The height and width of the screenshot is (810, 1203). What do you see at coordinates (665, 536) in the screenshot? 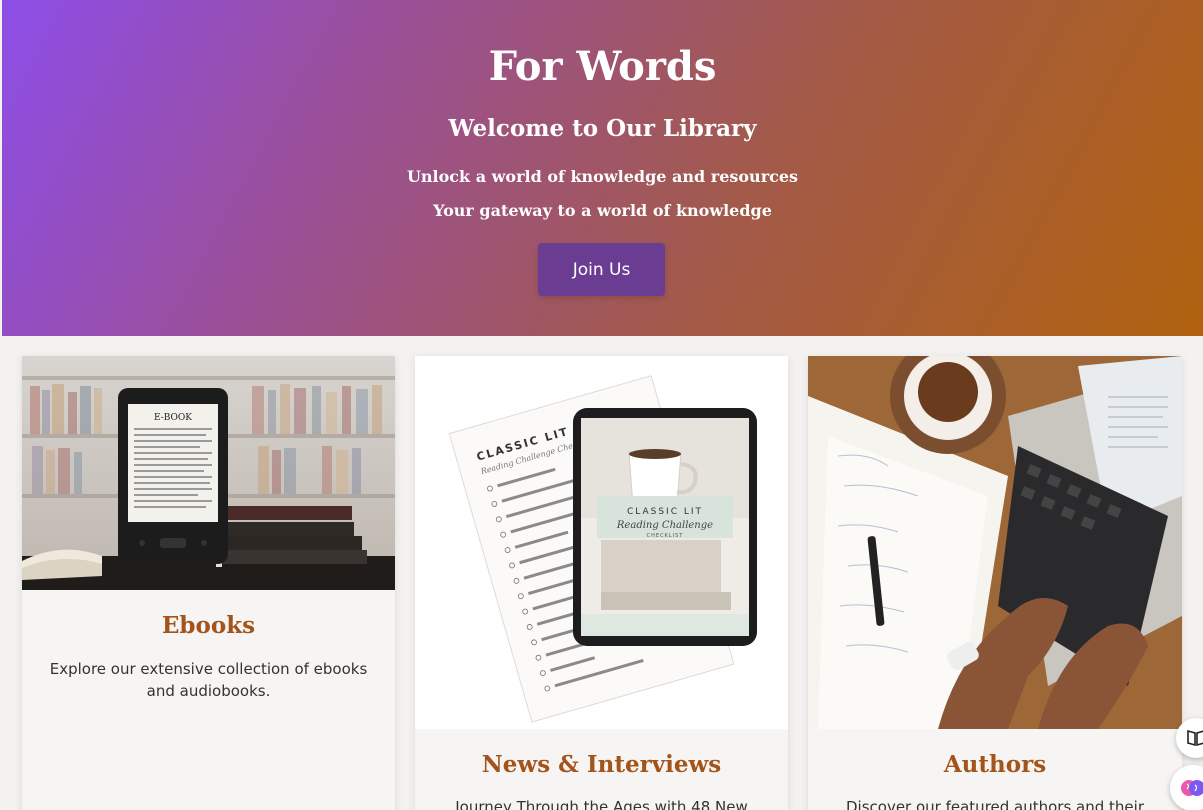
I see `tablet-caption: CHECKLIST` at bounding box center [665, 536].